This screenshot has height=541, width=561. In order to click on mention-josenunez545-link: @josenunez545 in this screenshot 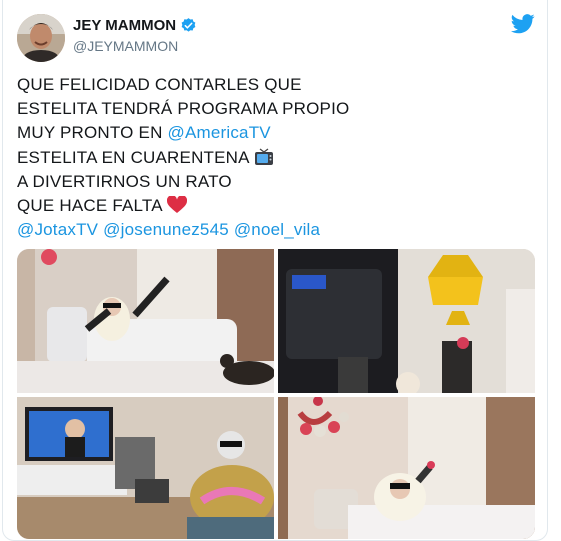, I will do `click(166, 229)`.